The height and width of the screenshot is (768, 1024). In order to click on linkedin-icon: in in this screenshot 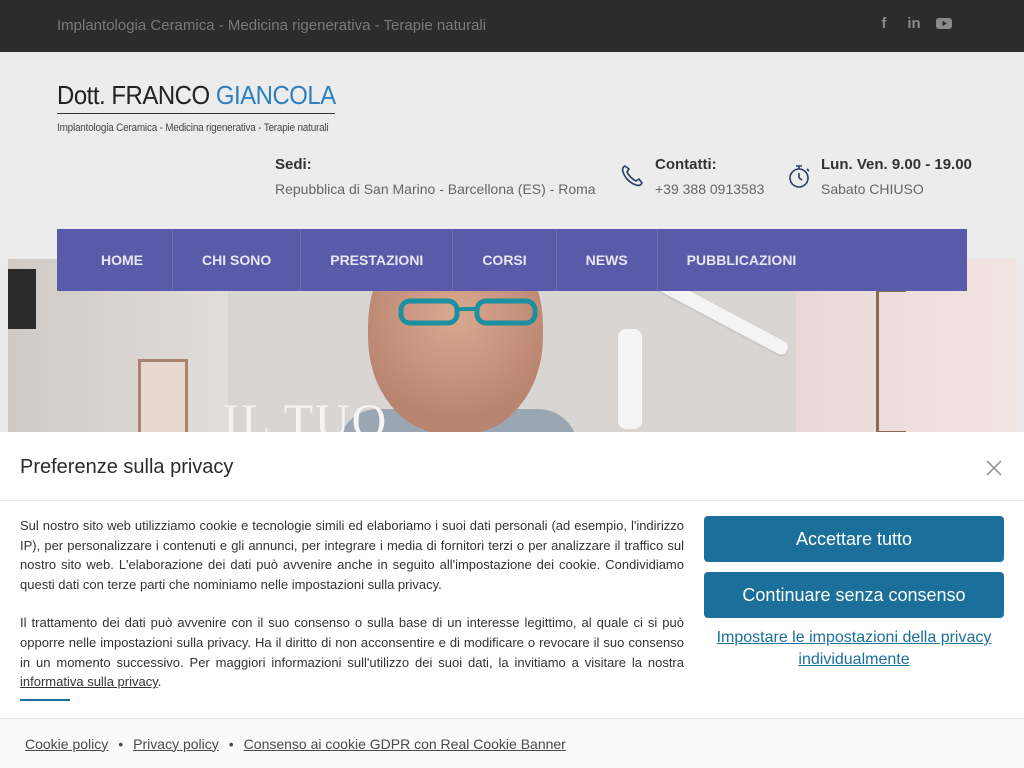, I will do `click(914, 23)`.